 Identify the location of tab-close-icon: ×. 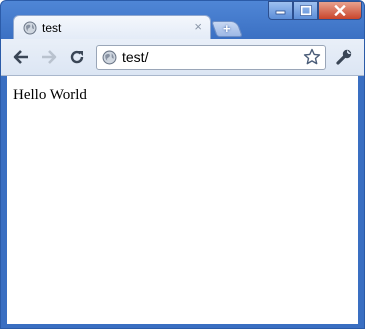
(198, 26).